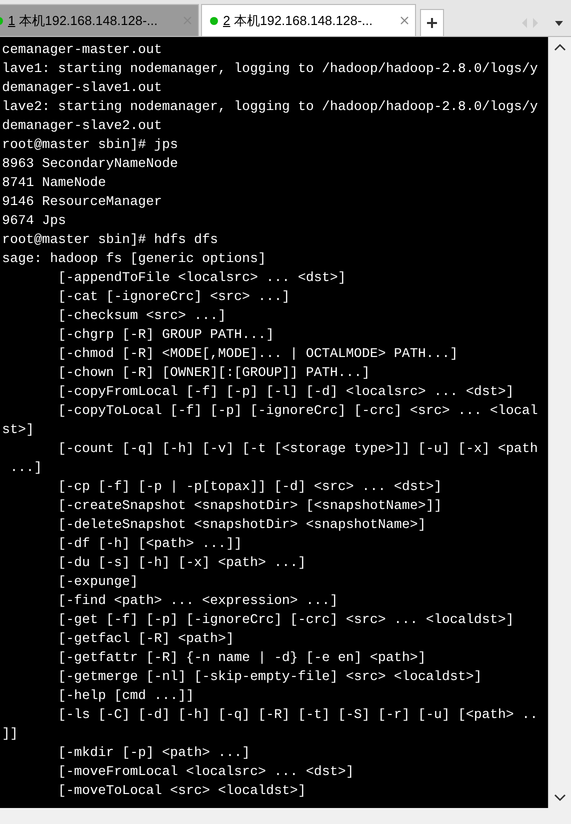 This screenshot has width=571, height=824. What do you see at coordinates (110, 241) in the screenshot?
I see `terminal-line: root@master sbin]# hdfs dfs` at bounding box center [110, 241].